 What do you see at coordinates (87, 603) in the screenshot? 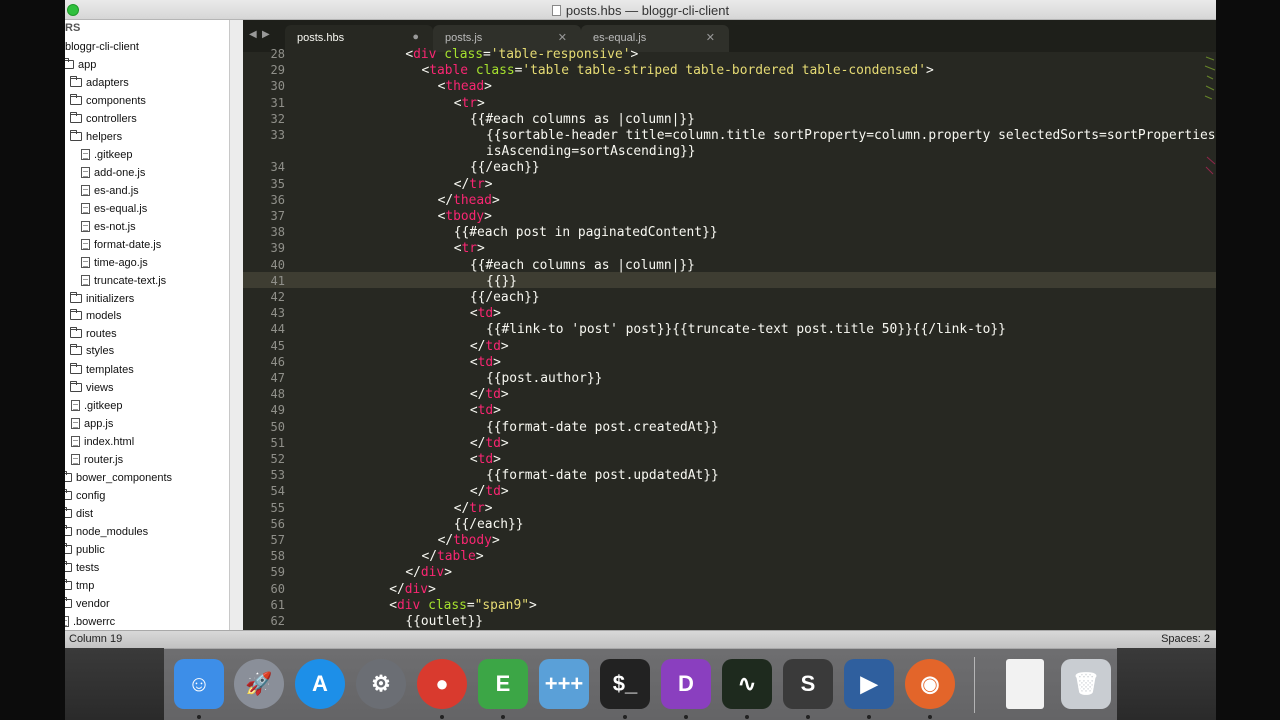
I see `folder-item: vendor` at bounding box center [87, 603].